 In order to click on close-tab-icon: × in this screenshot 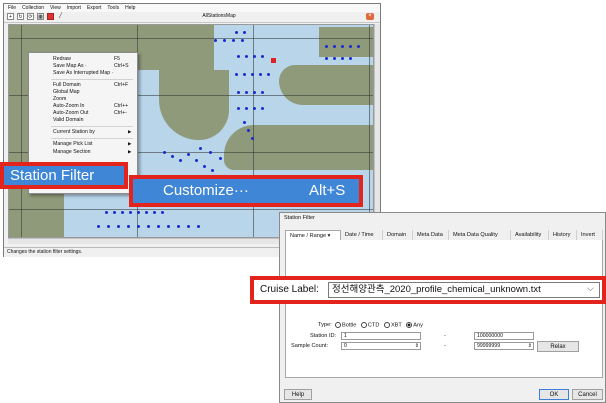, I will do `click(370, 16)`.